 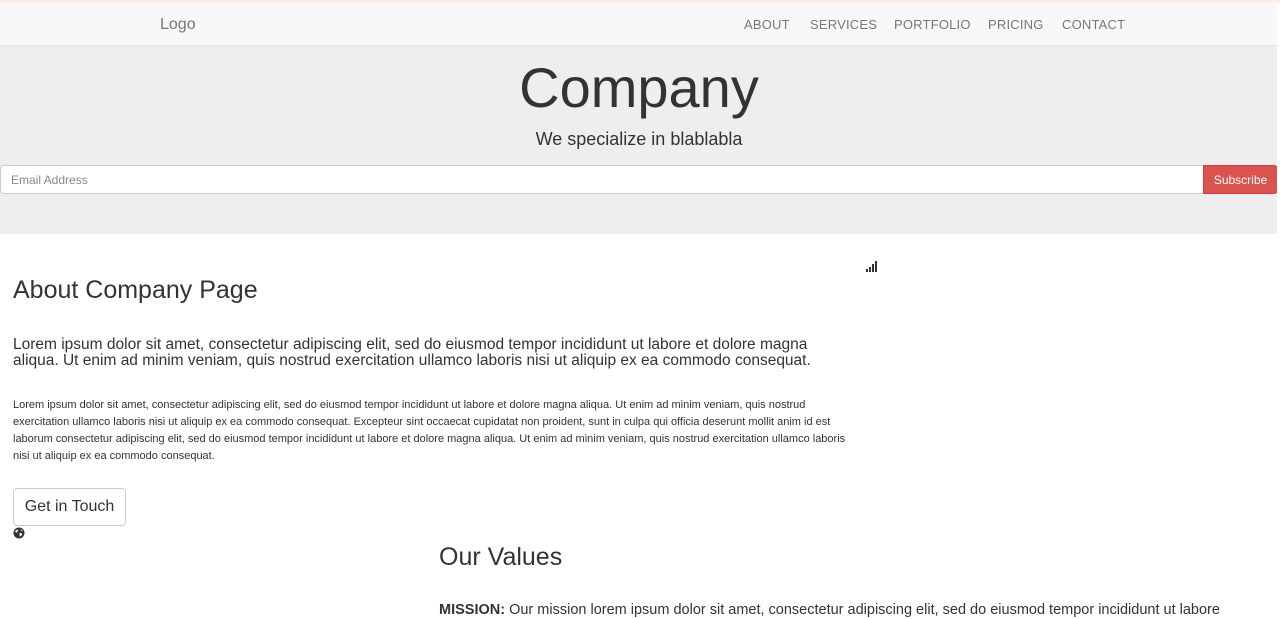 I want to click on hero-title: Company, so click(x=639, y=87).